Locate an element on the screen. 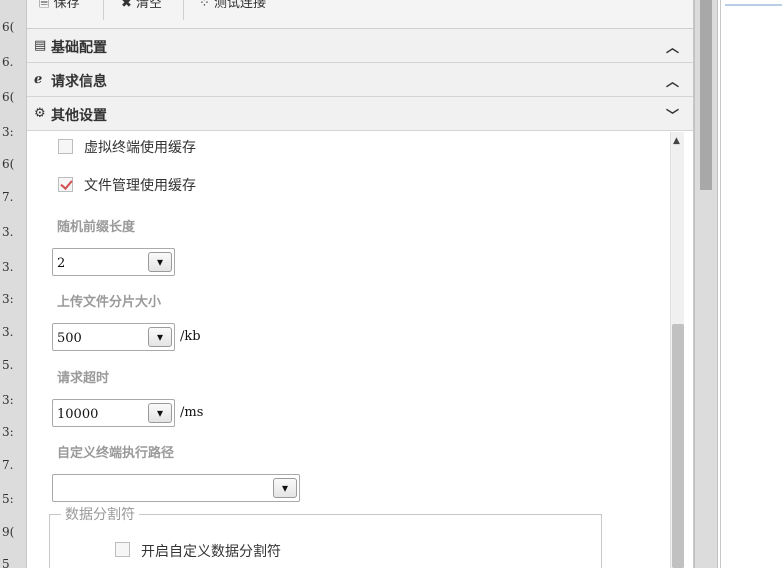 The image size is (782, 568). background-number: 5: is located at coordinates (8, 499).